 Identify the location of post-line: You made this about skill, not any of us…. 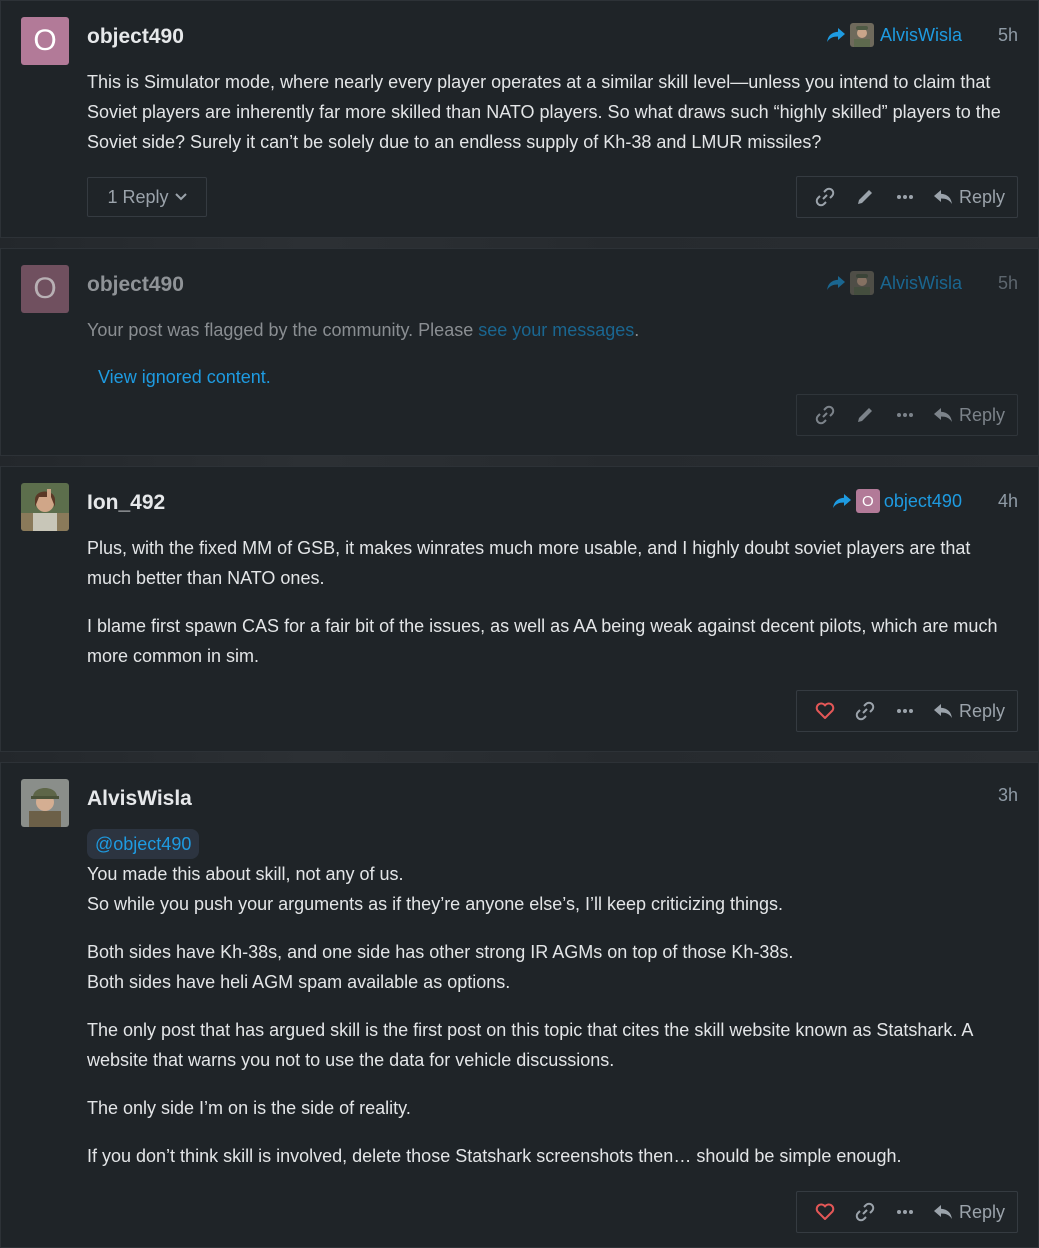
(245, 874).